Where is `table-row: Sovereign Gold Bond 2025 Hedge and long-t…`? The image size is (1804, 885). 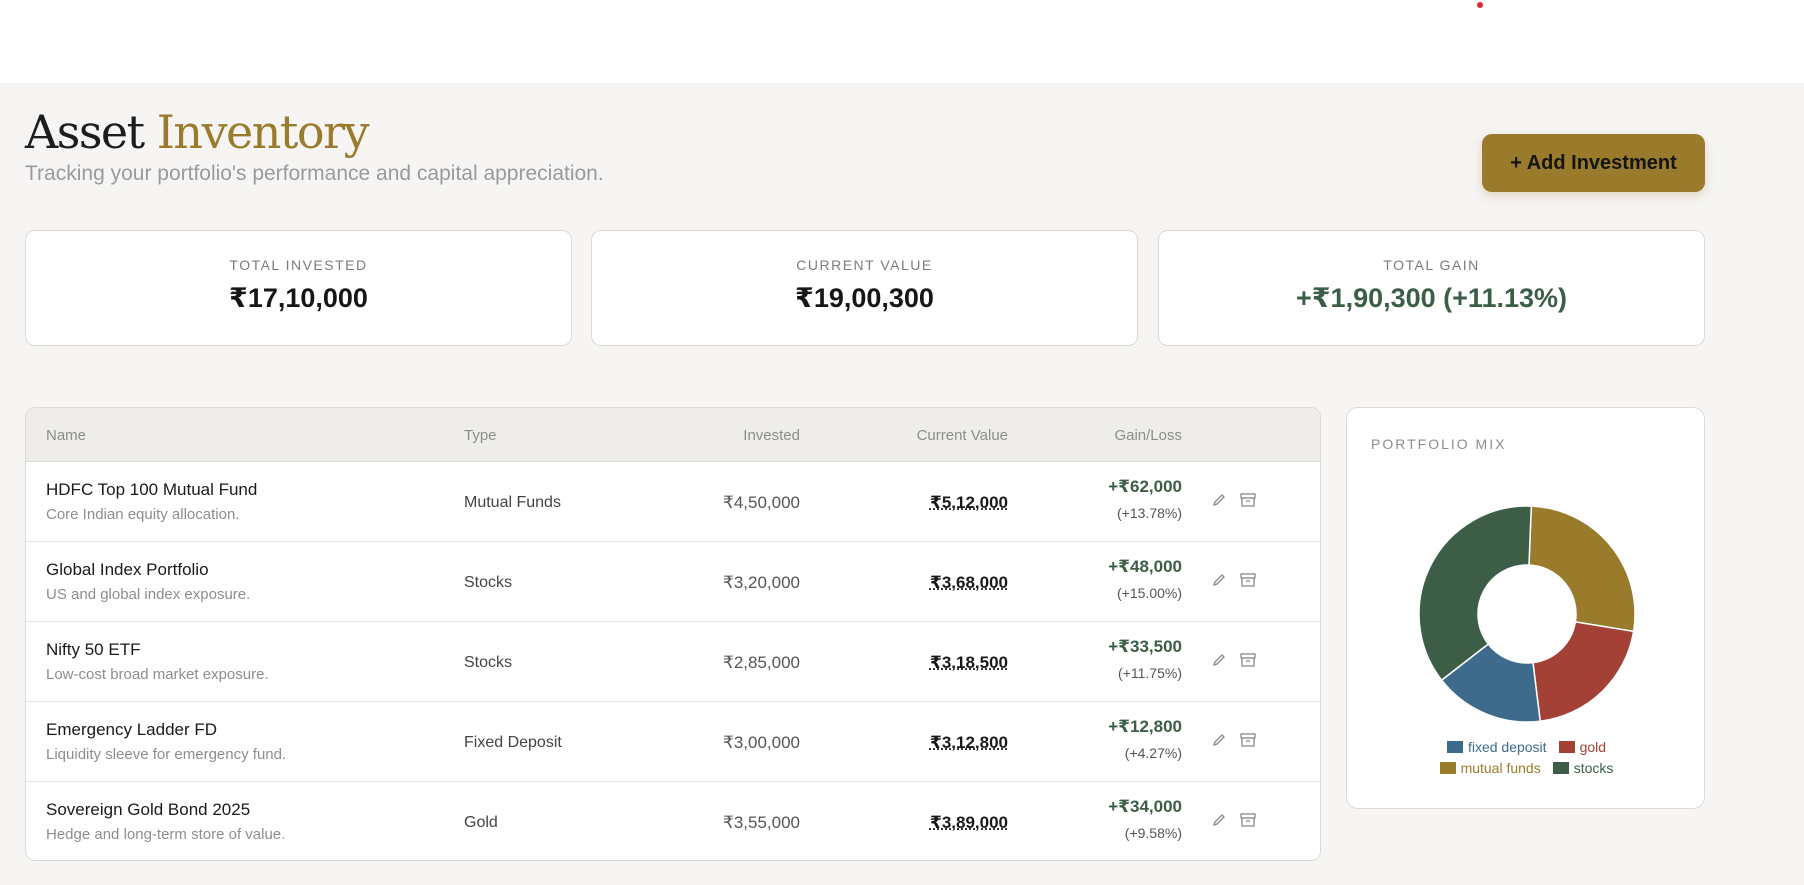
table-row: Sovereign Gold Bond 2025 Hedge and long-t… is located at coordinates (673, 821).